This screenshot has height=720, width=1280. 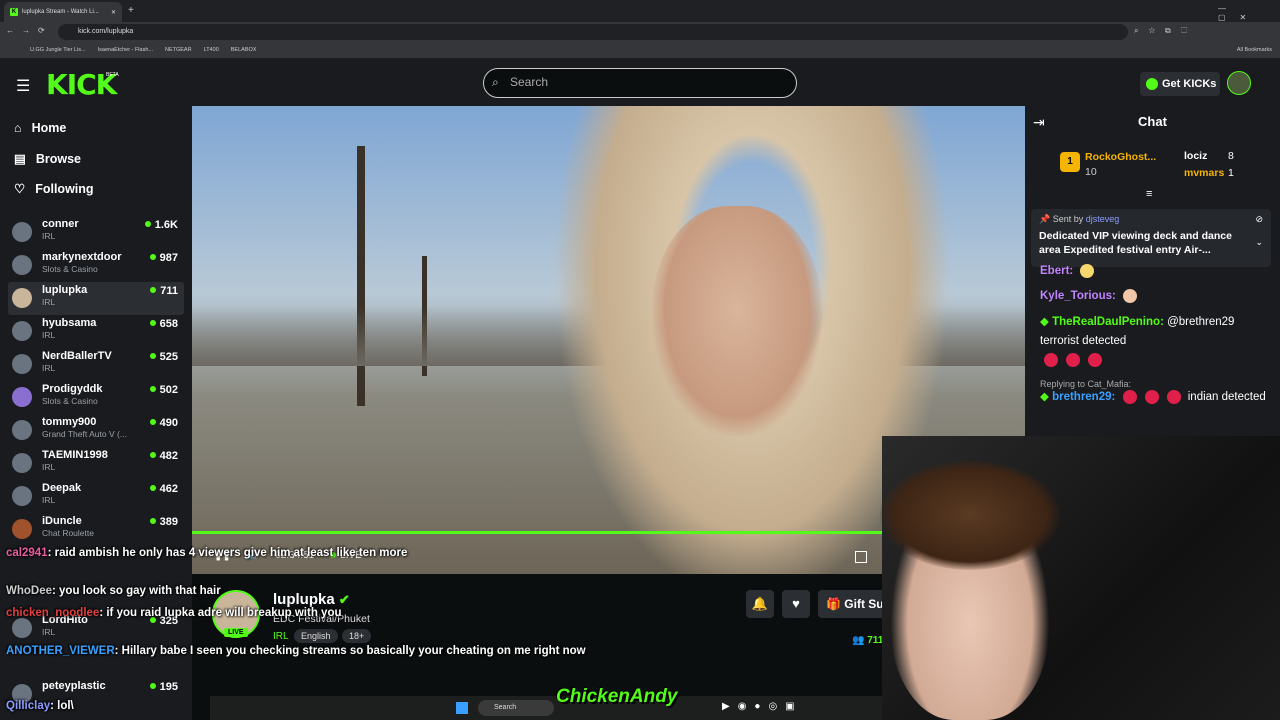 I want to click on kick-favicon-icon: K, so click(x=14, y=12).